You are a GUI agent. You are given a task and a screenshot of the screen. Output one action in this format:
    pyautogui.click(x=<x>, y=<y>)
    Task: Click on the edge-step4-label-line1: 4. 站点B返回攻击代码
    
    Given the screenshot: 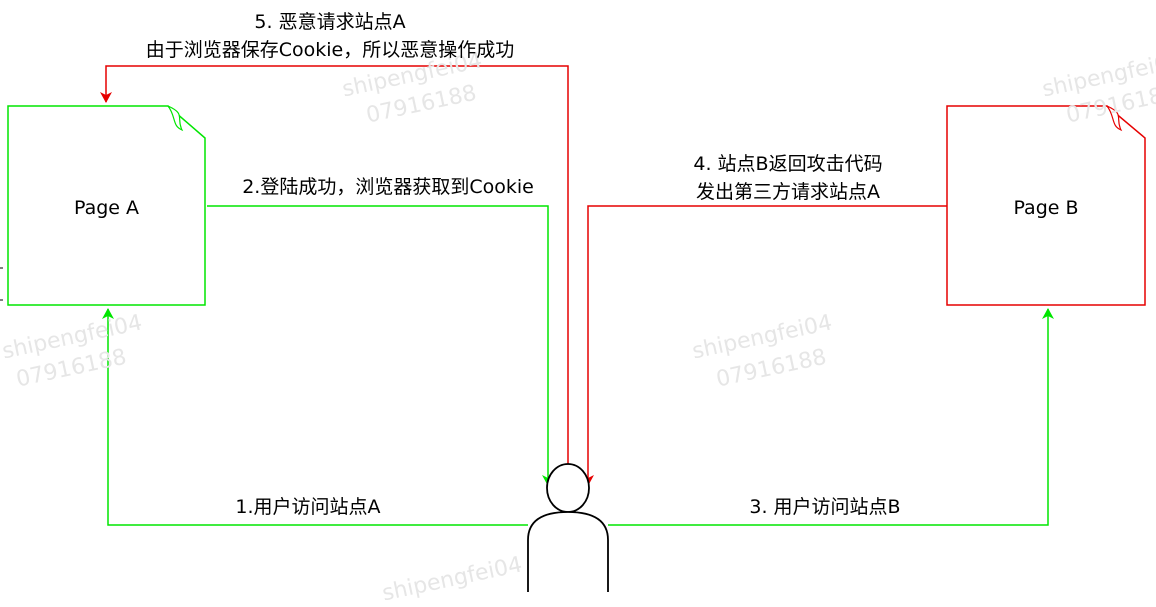 What is the action you would take?
    pyautogui.click(x=788, y=164)
    